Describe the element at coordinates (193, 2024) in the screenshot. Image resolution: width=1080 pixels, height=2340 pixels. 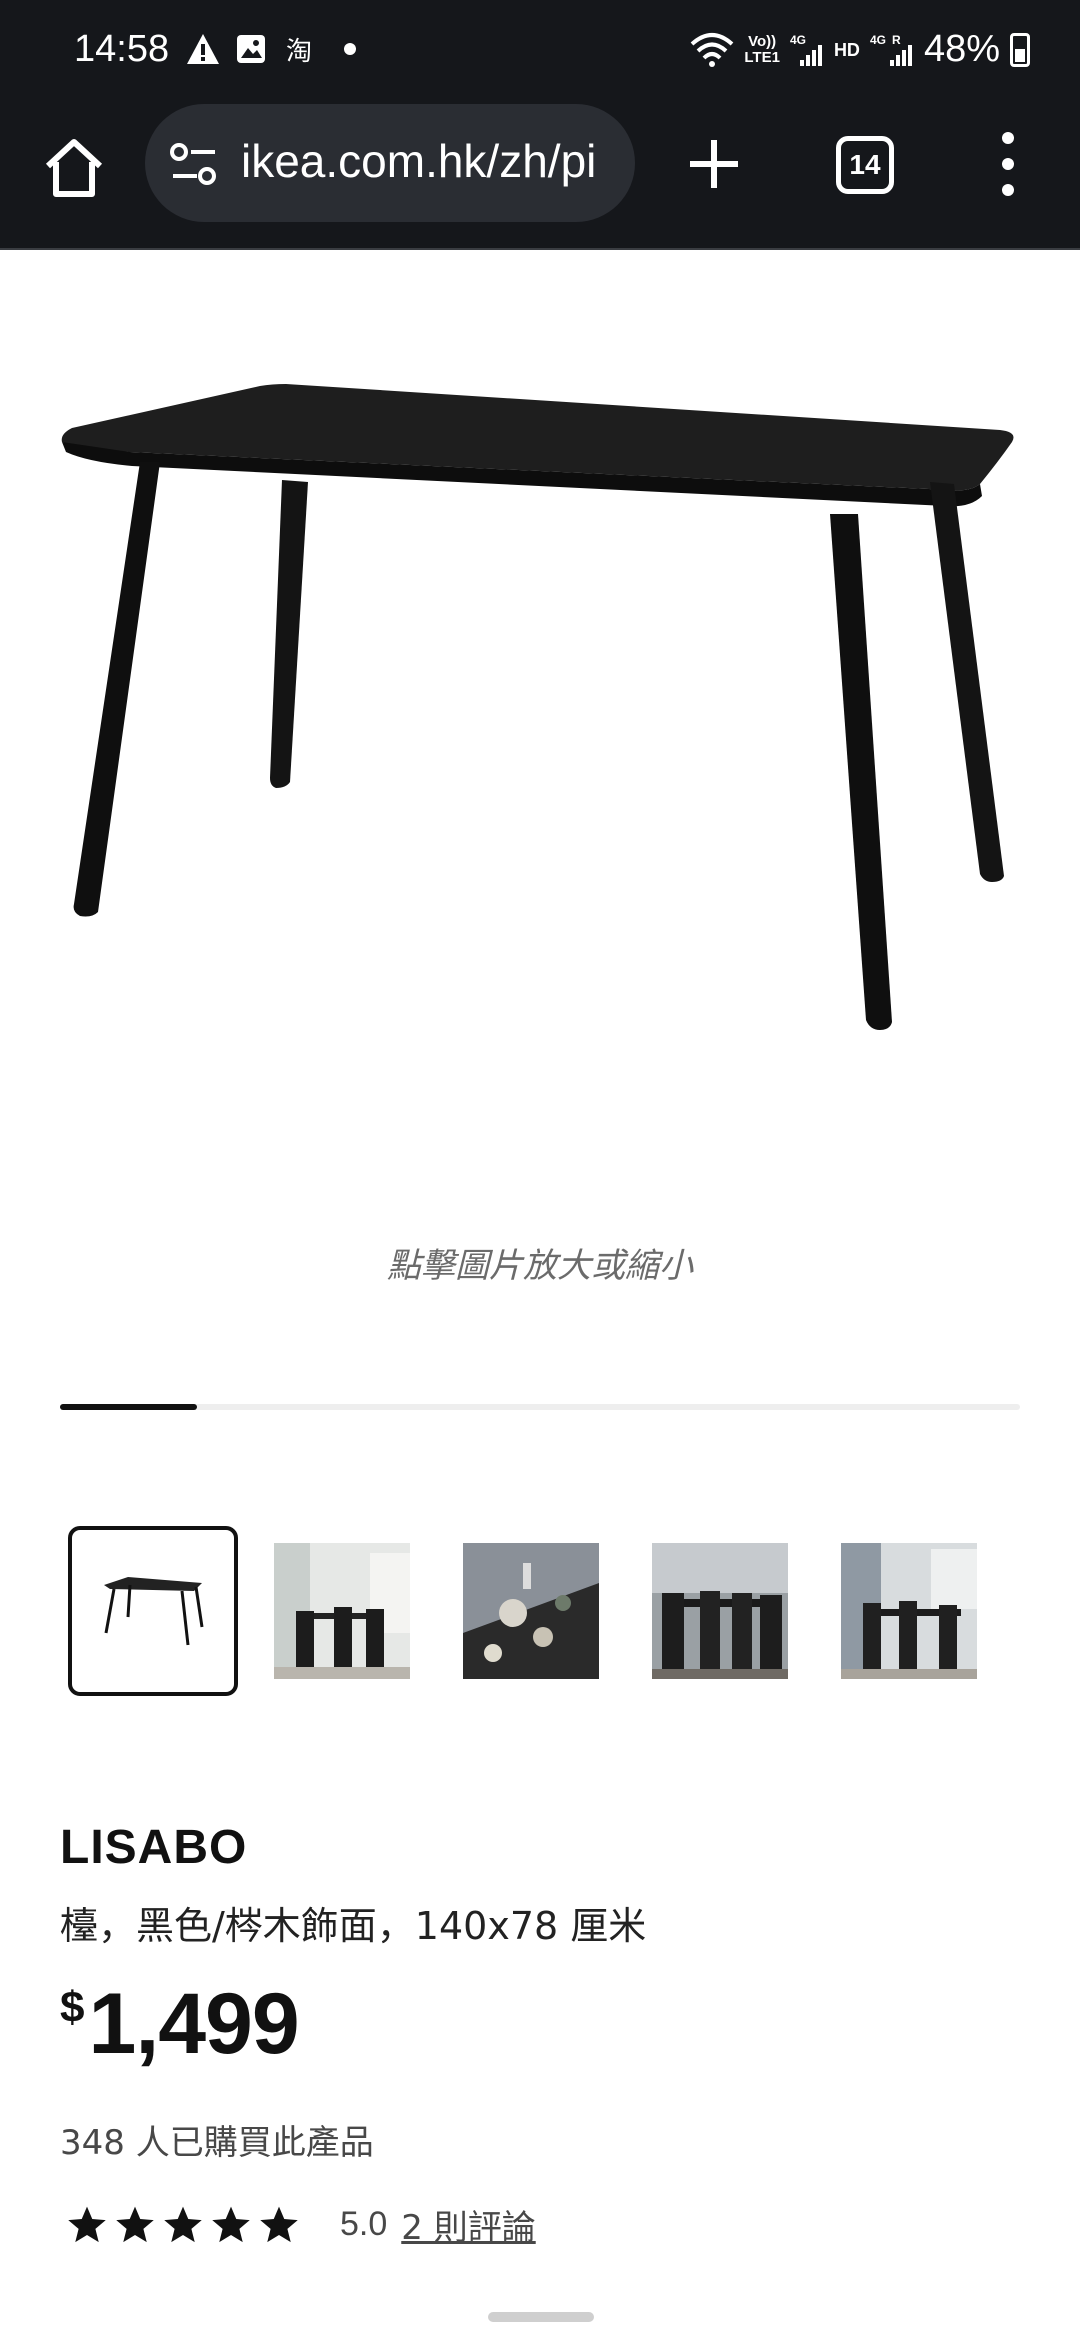
I see `price-value: 1,499` at that location.